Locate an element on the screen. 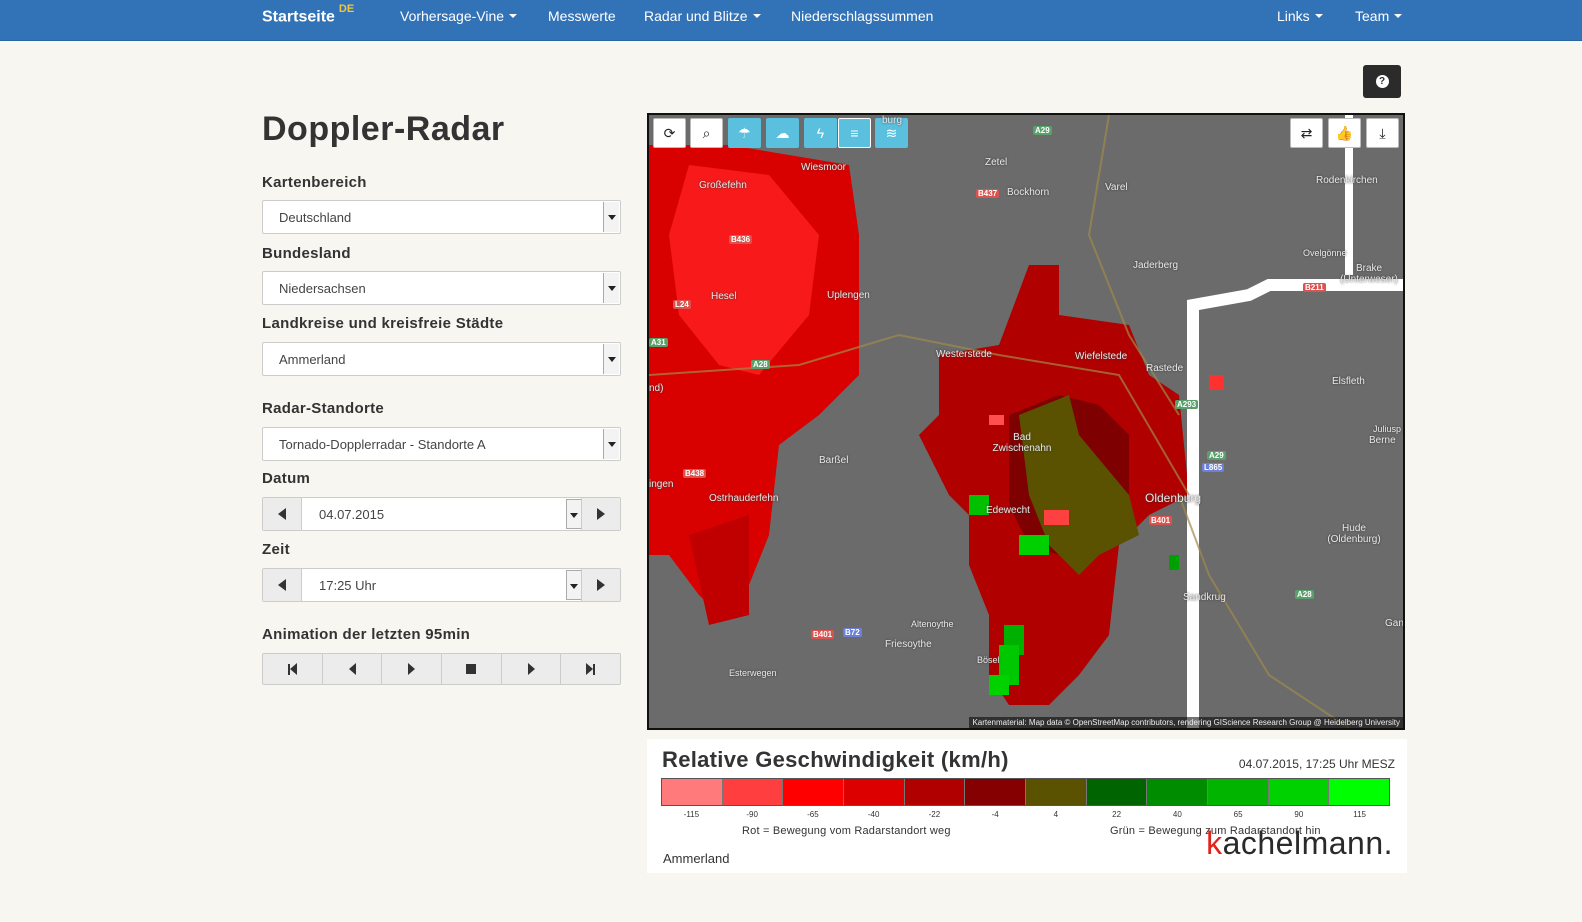  arrow-left-icon is located at coordinates (282, 514).